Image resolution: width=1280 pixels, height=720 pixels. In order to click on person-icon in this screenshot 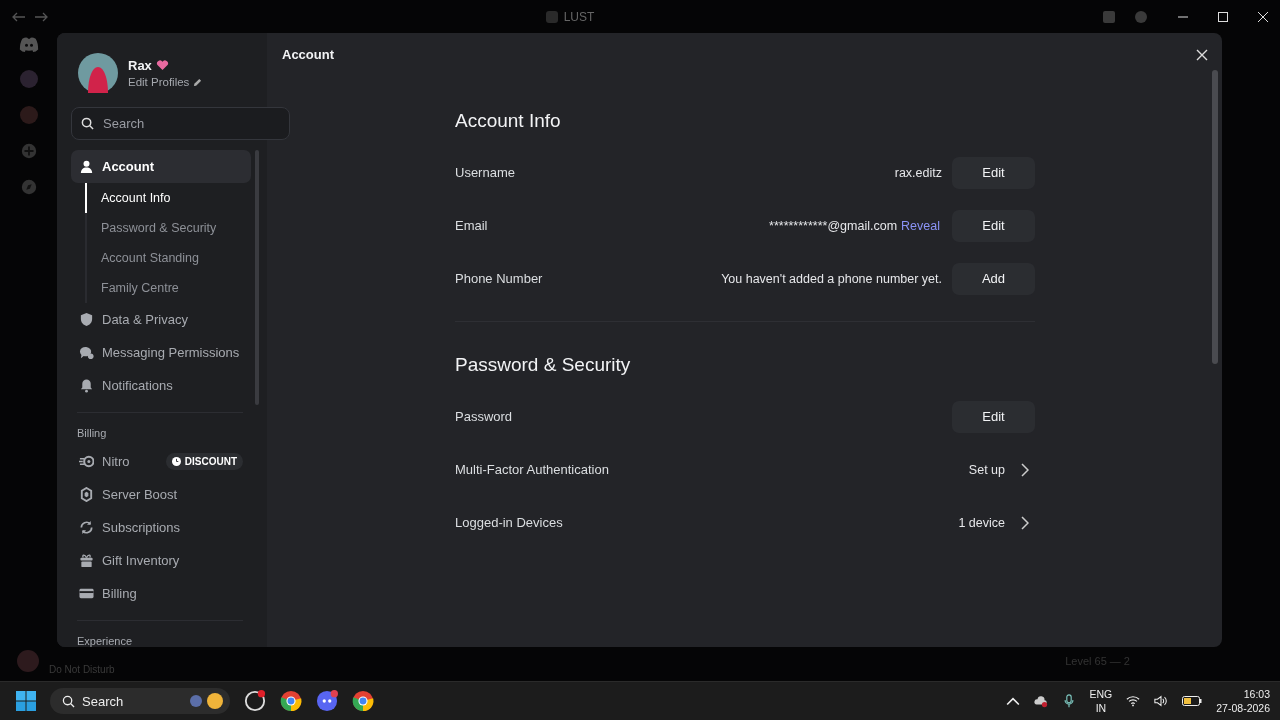, I will do `click(86, 166)`.